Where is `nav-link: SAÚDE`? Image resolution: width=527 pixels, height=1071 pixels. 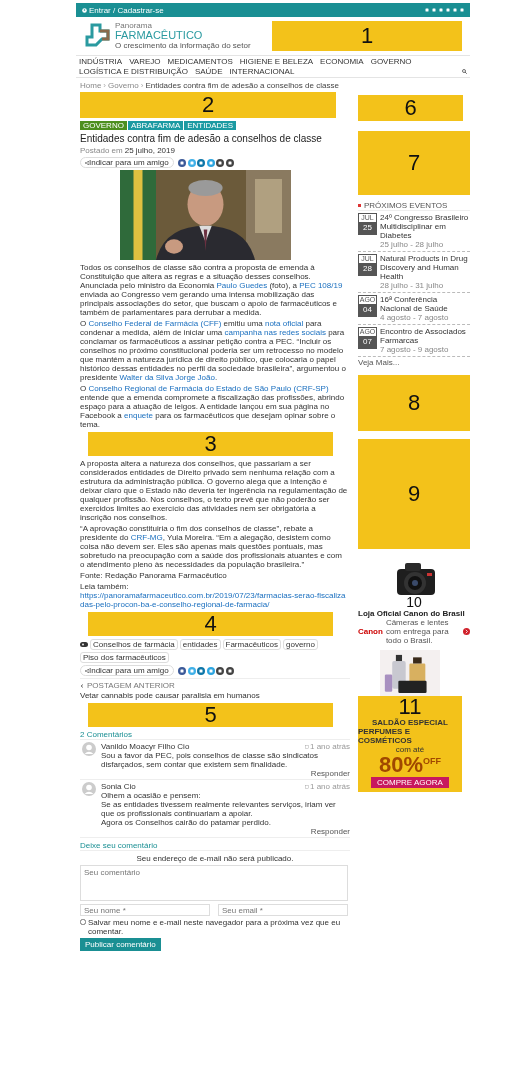 nav-link: SAÚDE is located at coordinates (208, 71).